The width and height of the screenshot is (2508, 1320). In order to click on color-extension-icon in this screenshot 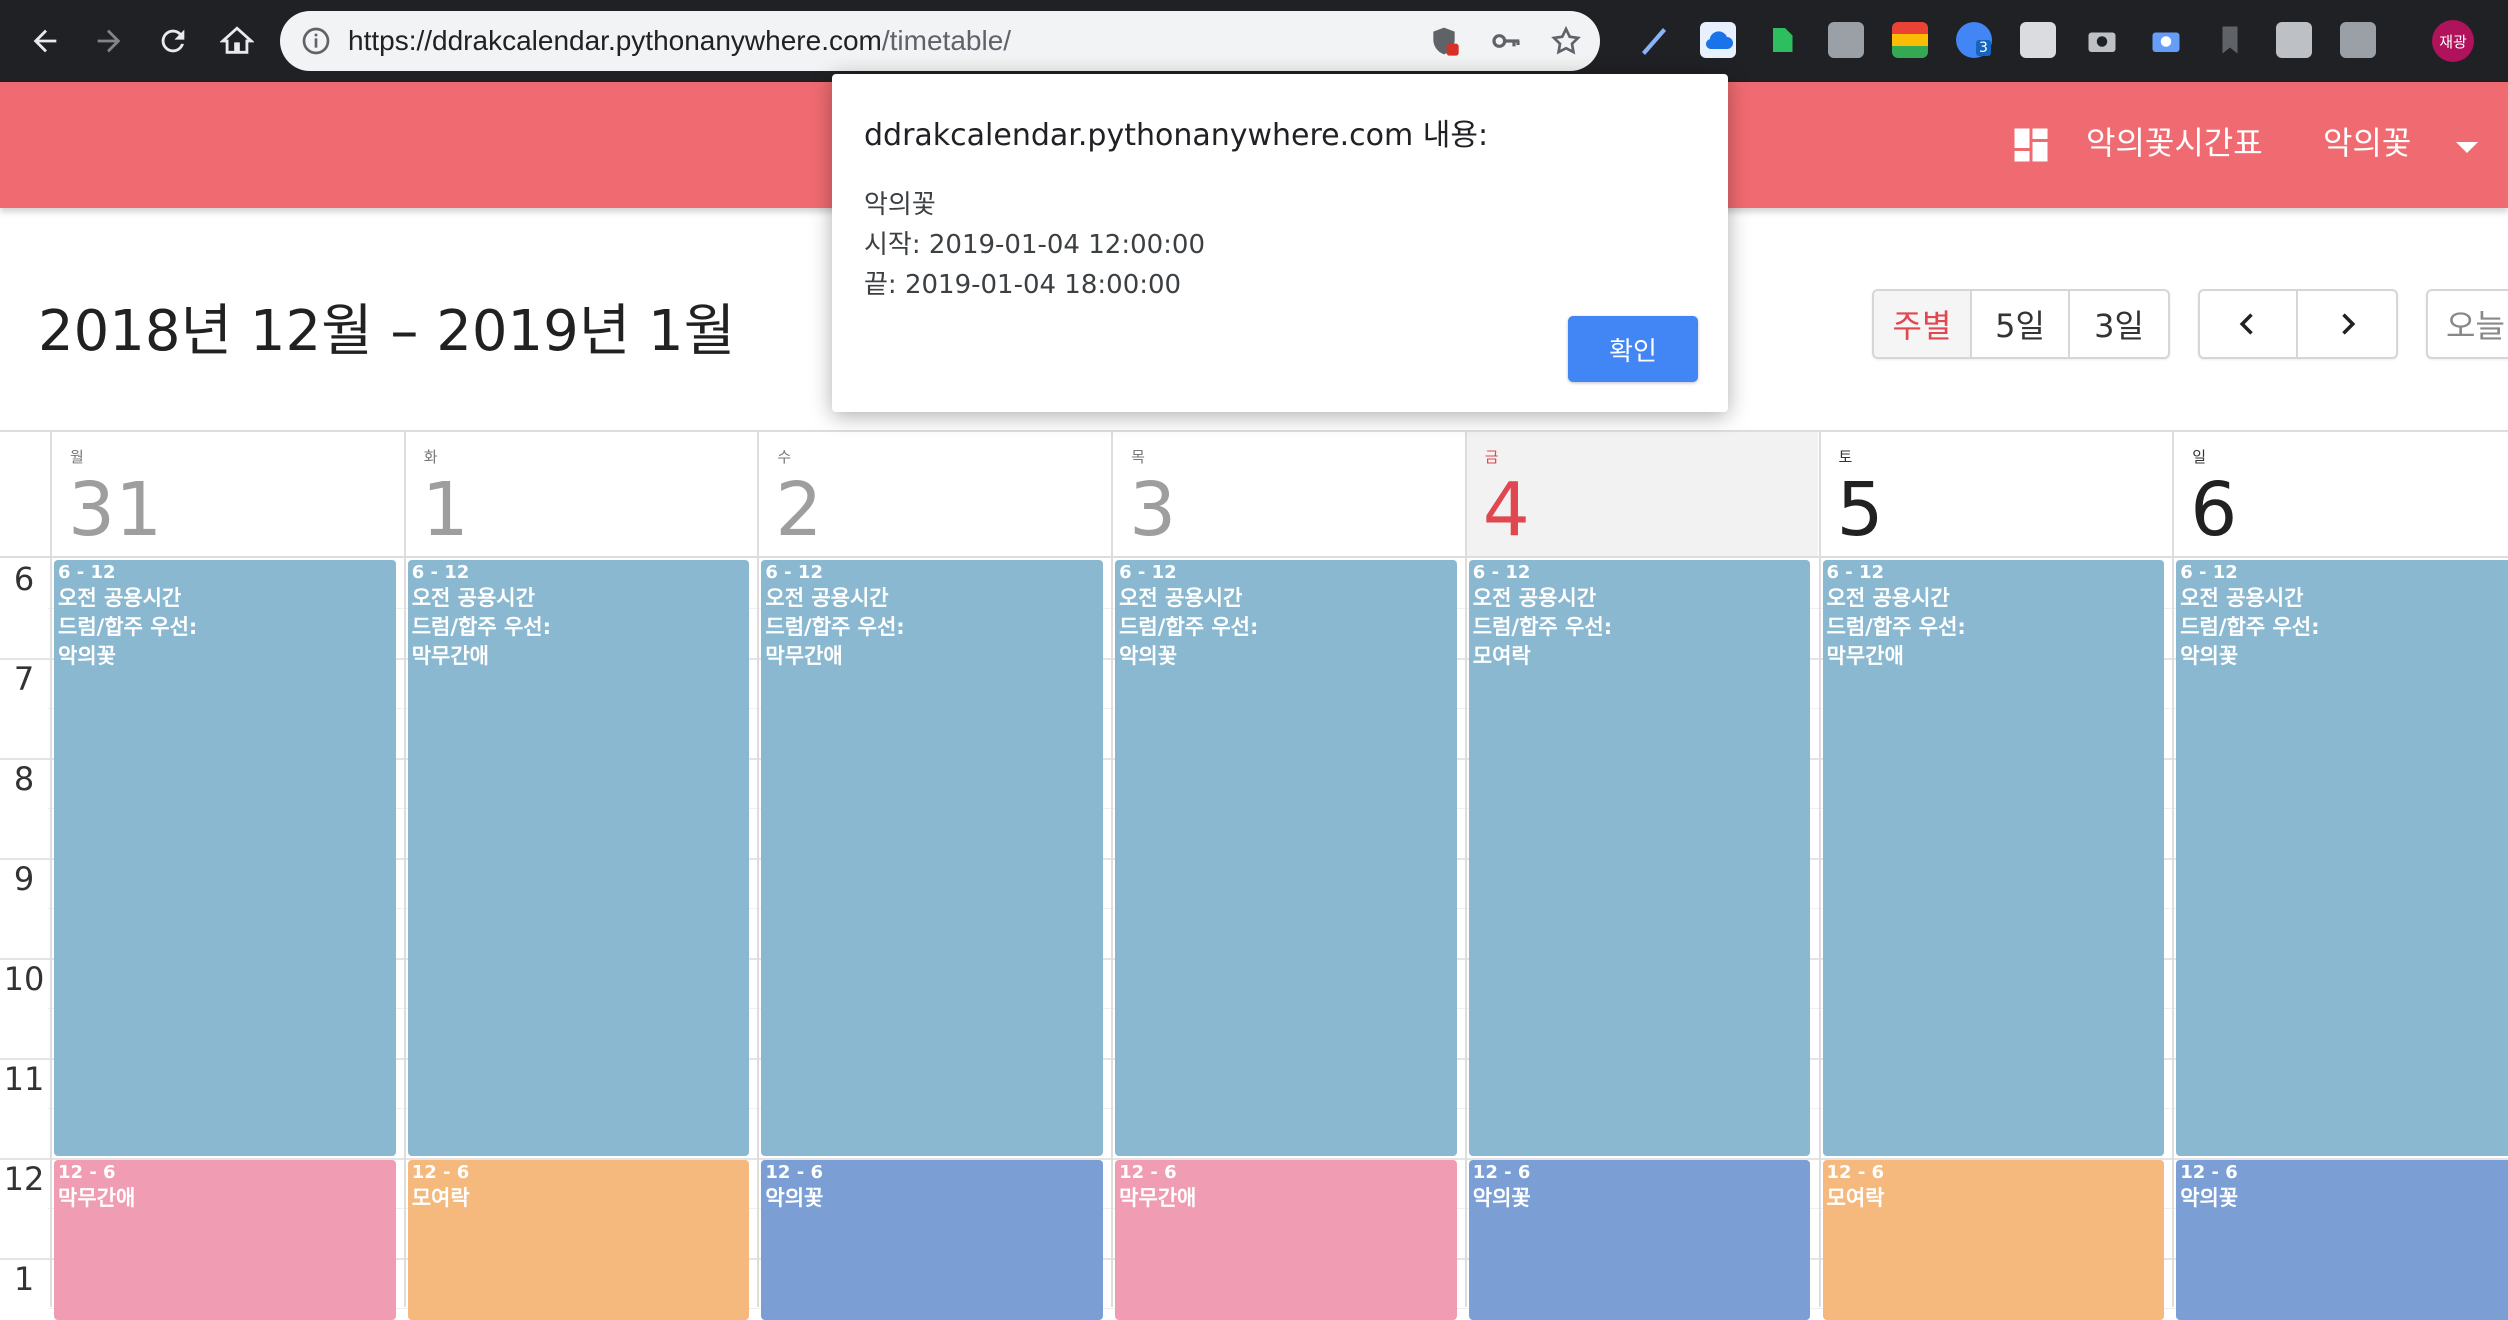, I will do `click(1910, 40)`.